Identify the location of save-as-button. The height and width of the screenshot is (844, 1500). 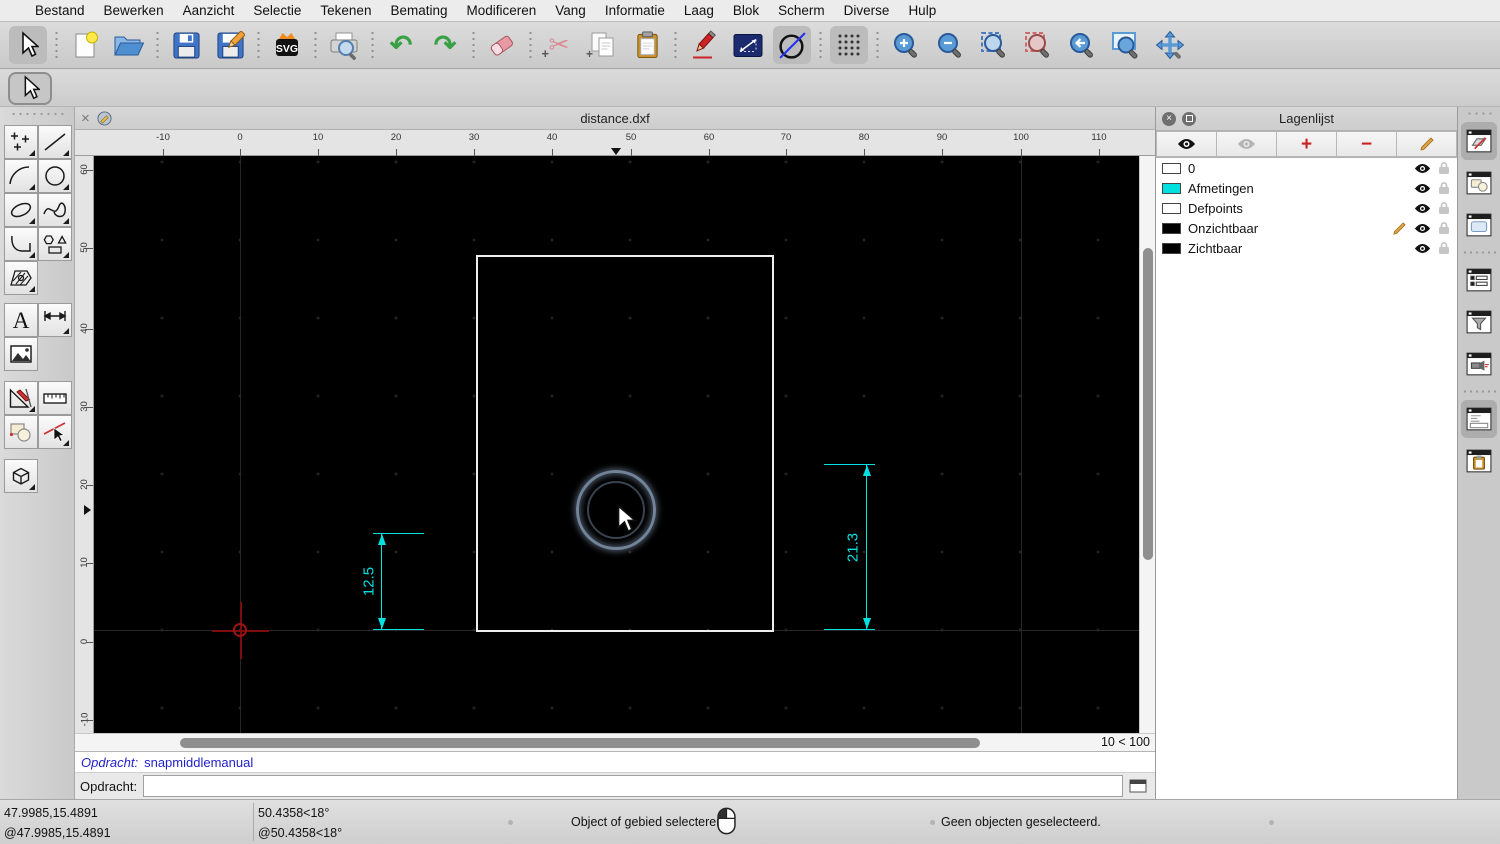
(230, 45).